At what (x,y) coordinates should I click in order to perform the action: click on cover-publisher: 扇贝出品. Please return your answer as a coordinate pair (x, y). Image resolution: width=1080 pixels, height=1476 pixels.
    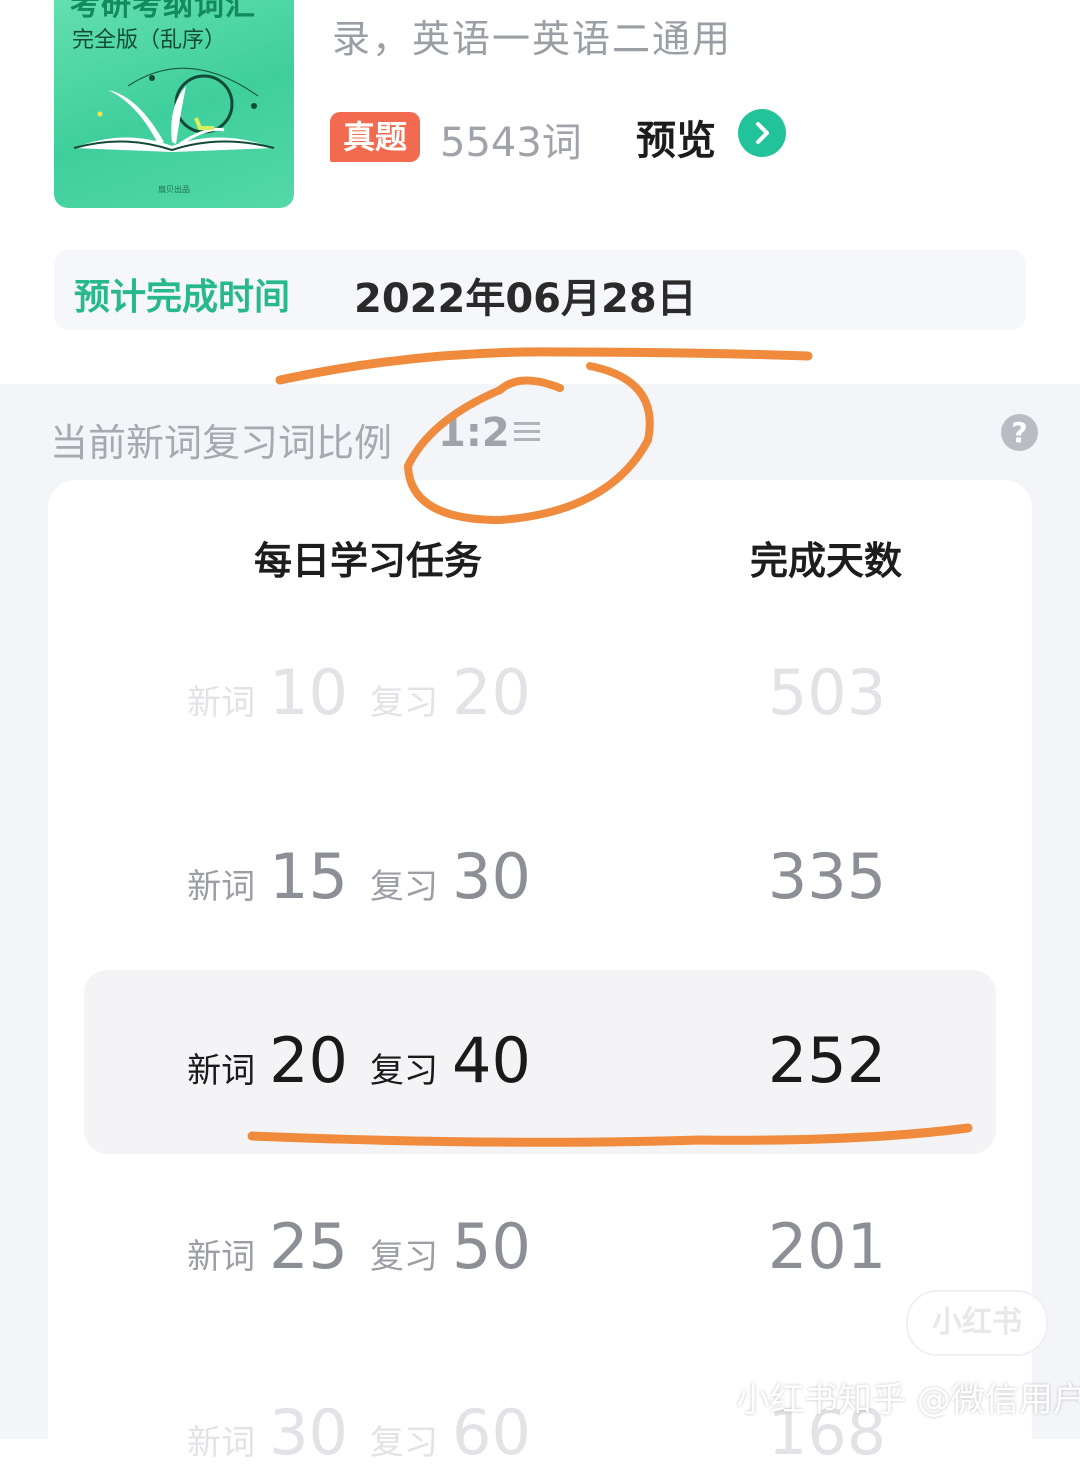
    Looking at the image, I should click on (174, 189).